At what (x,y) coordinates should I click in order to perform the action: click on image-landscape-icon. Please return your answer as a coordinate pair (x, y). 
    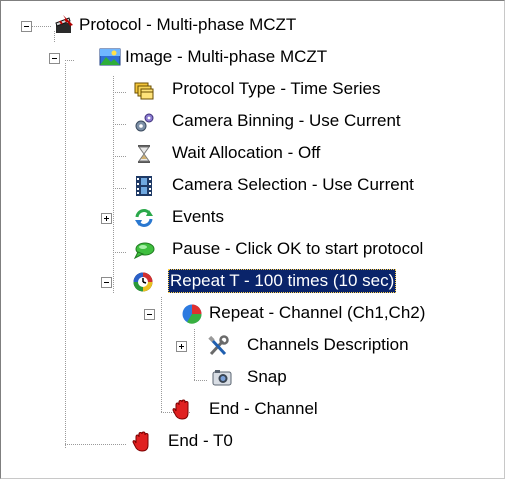
    Looking at the image, I should click on (110, 57).